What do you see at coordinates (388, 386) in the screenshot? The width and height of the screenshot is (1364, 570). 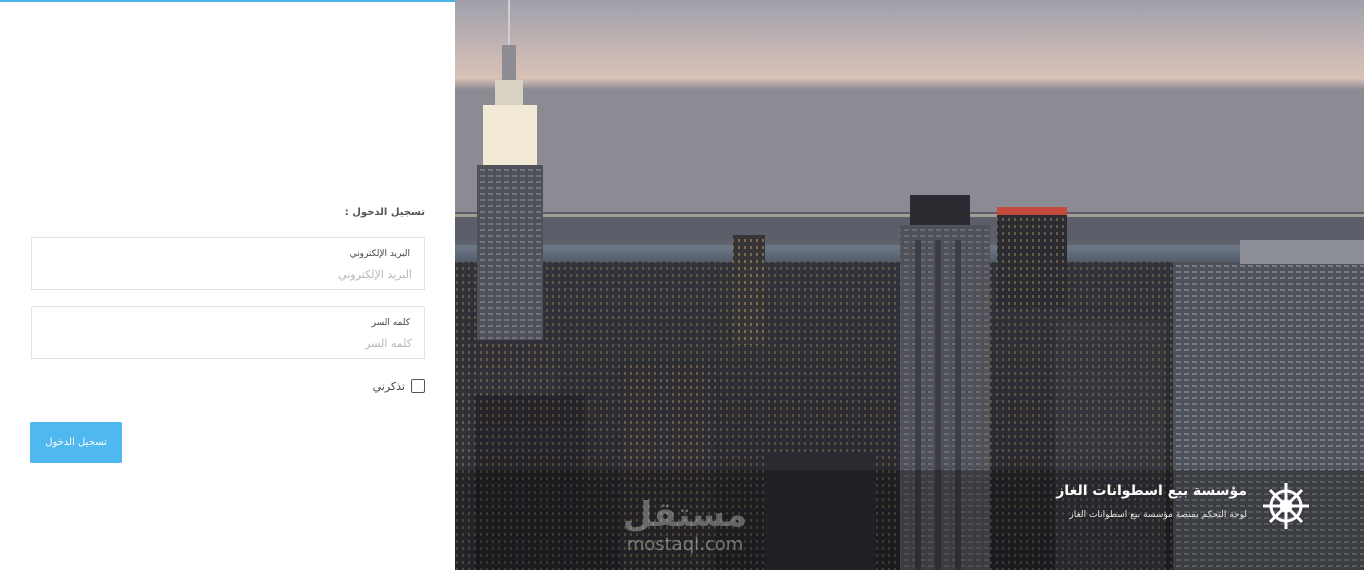 I see `remember-label: تذكرني` at bounding box center [388, 386].